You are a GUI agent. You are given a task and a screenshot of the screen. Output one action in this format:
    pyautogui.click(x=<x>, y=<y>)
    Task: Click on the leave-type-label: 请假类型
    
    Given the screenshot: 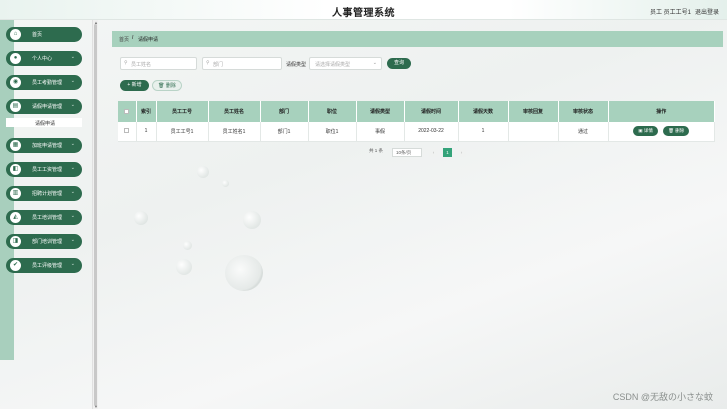 What is the action you would take?
    pyautogui.click(x=296, y=65)
    